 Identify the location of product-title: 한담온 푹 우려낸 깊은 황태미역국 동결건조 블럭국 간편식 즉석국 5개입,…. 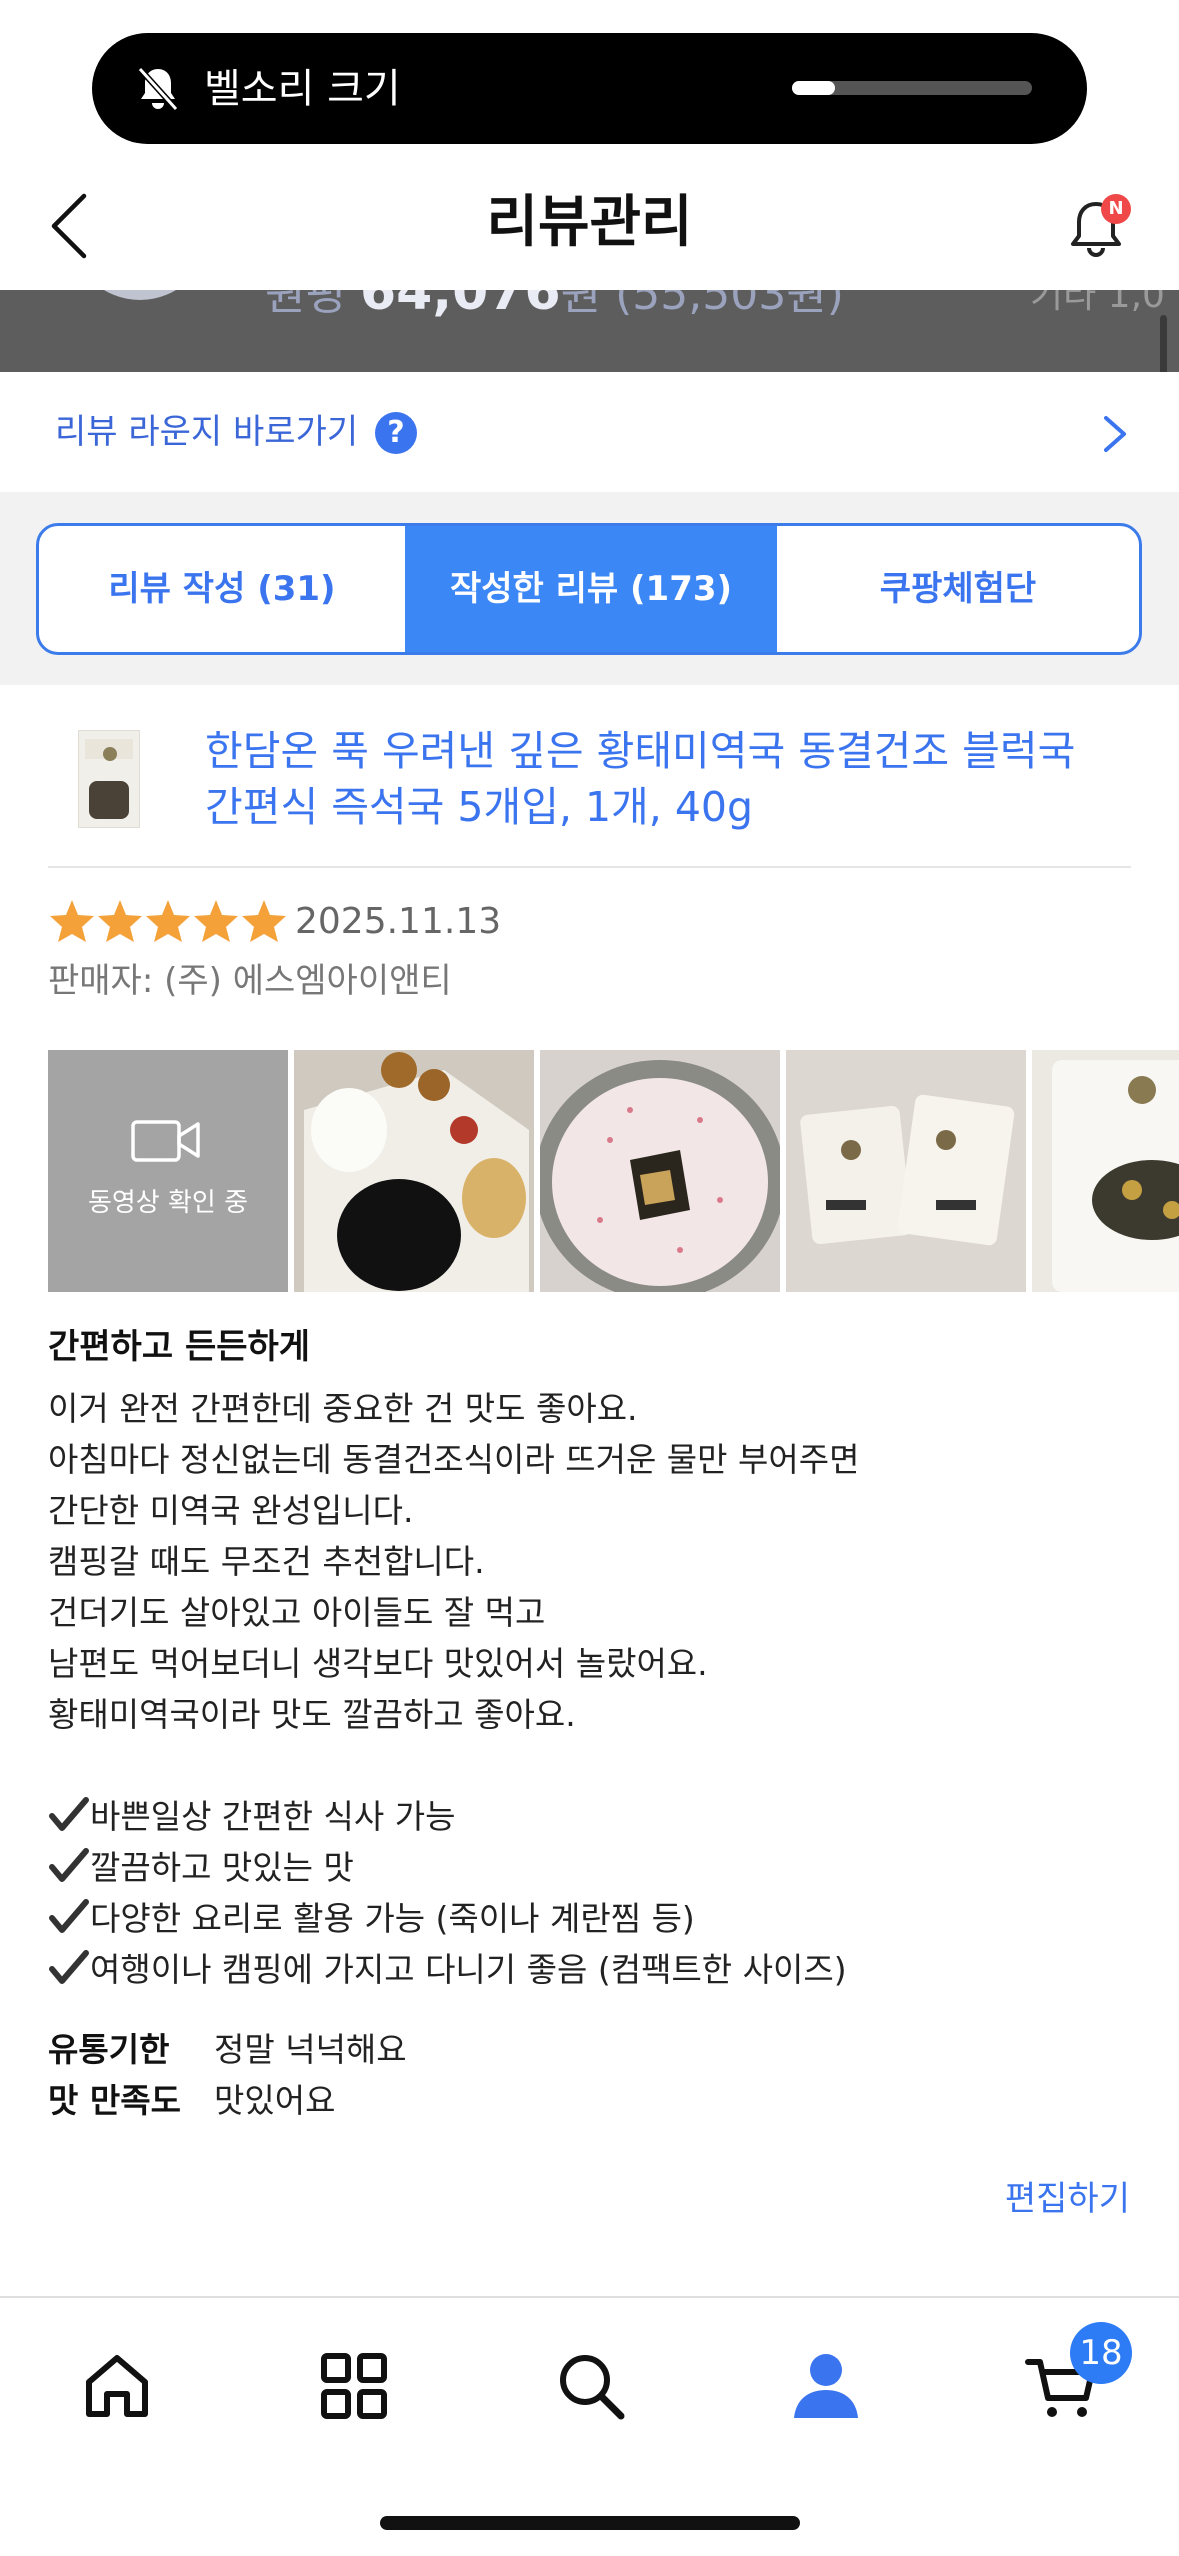
(665, 779).